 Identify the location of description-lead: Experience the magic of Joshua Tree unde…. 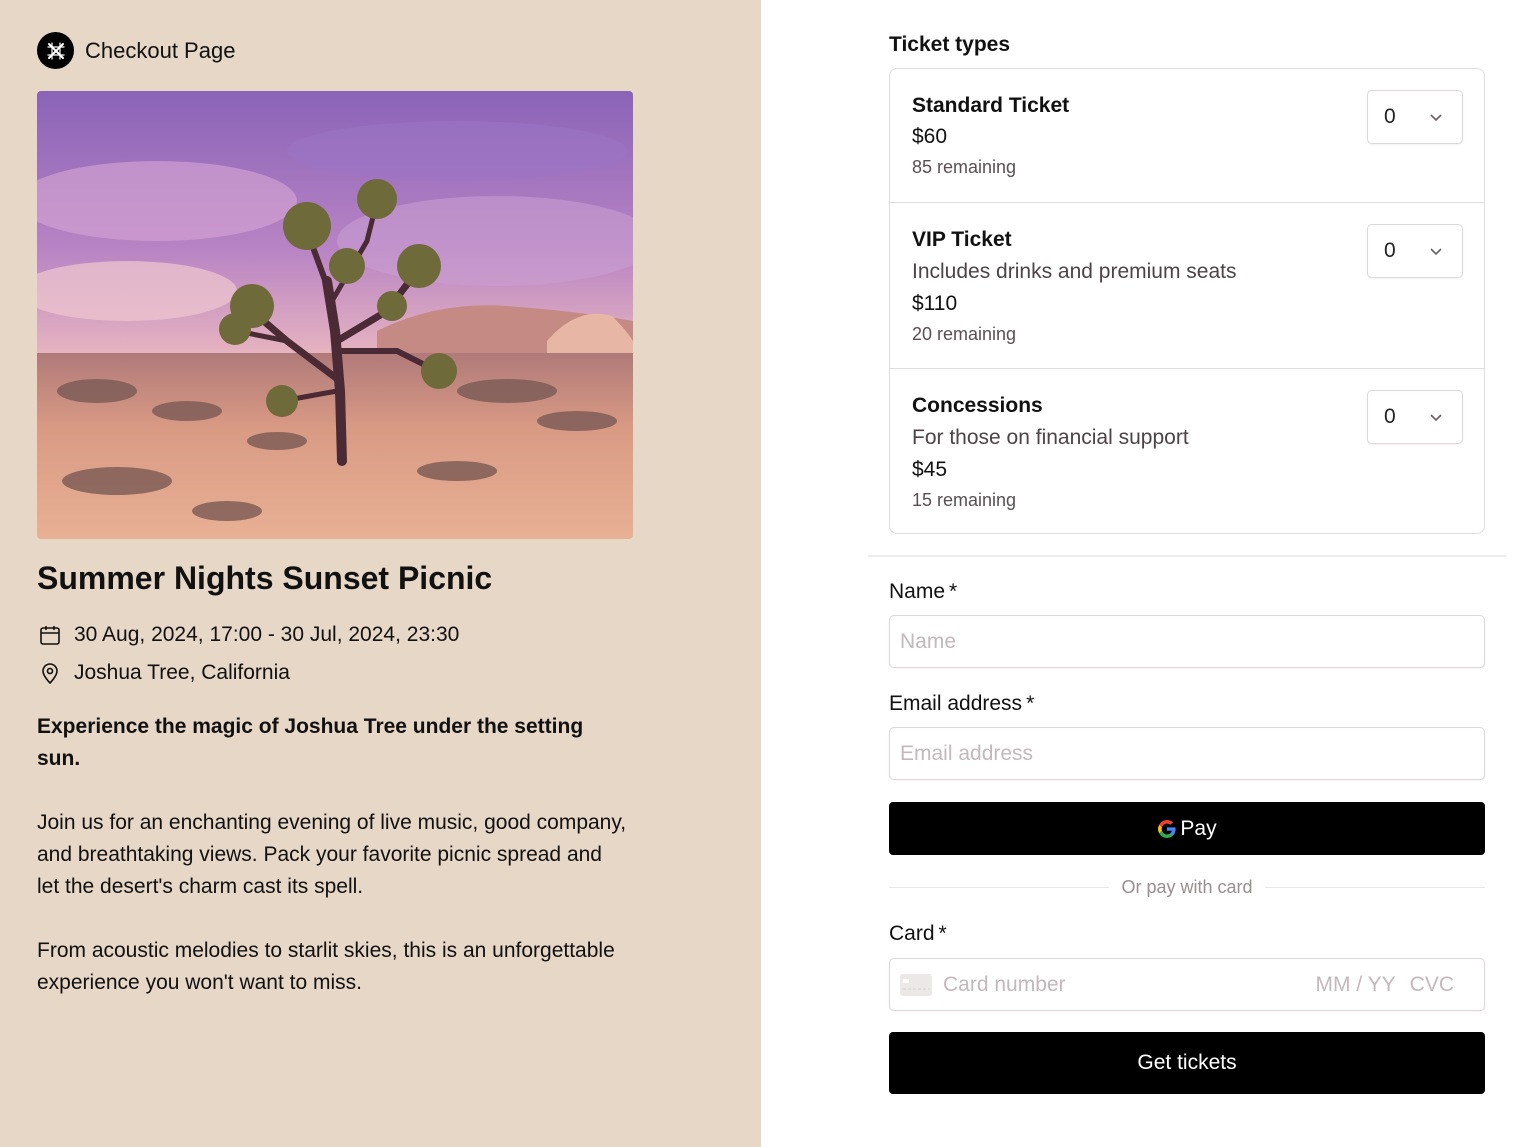
(310, 742).